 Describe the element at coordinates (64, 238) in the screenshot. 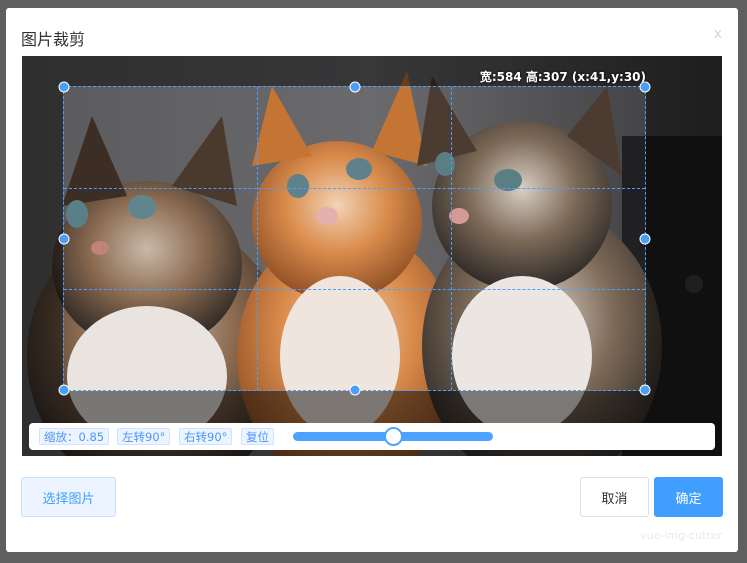

I see `crop-handle-middle-left` at that location.